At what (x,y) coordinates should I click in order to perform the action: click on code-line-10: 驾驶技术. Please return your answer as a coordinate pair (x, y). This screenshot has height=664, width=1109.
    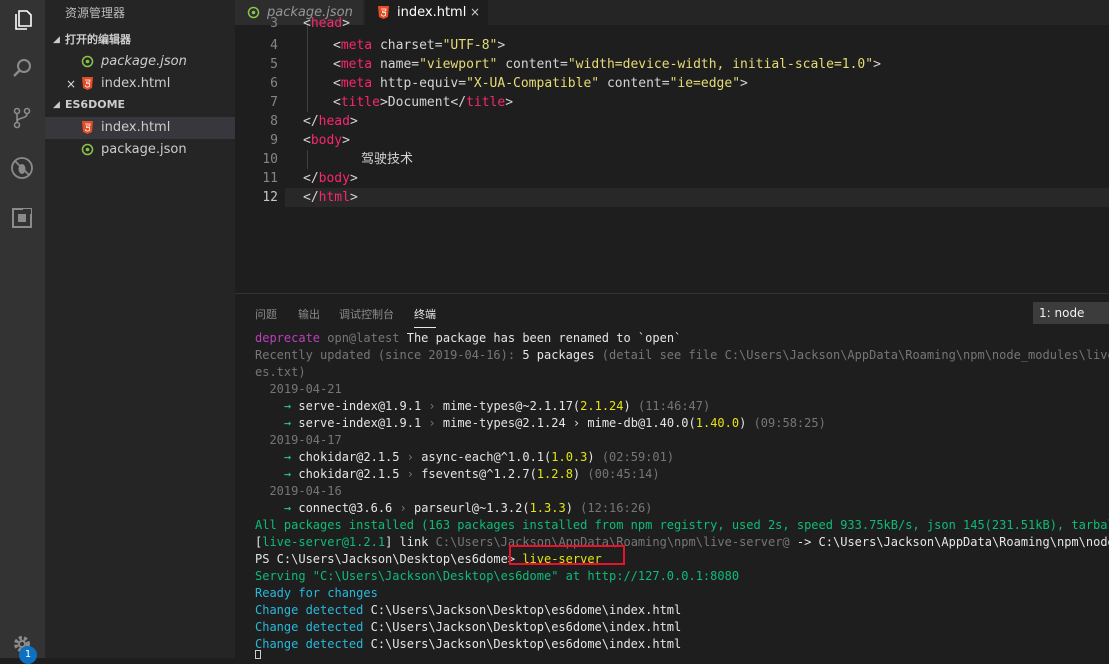
    Looking at the image, I should click on (387, 159).